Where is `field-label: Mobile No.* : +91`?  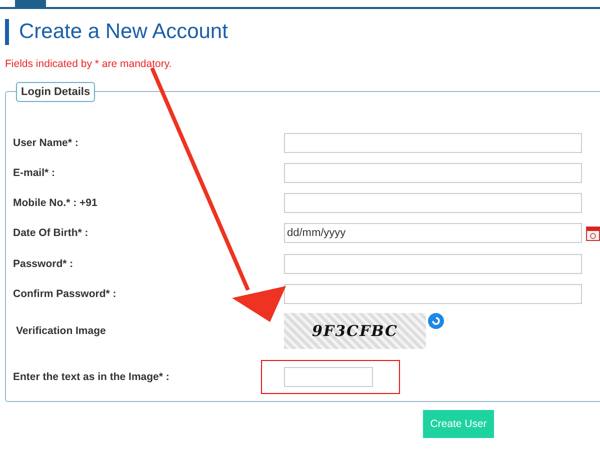 field-label: Mobile No.* : +91 is located at coordinates (55, 203).